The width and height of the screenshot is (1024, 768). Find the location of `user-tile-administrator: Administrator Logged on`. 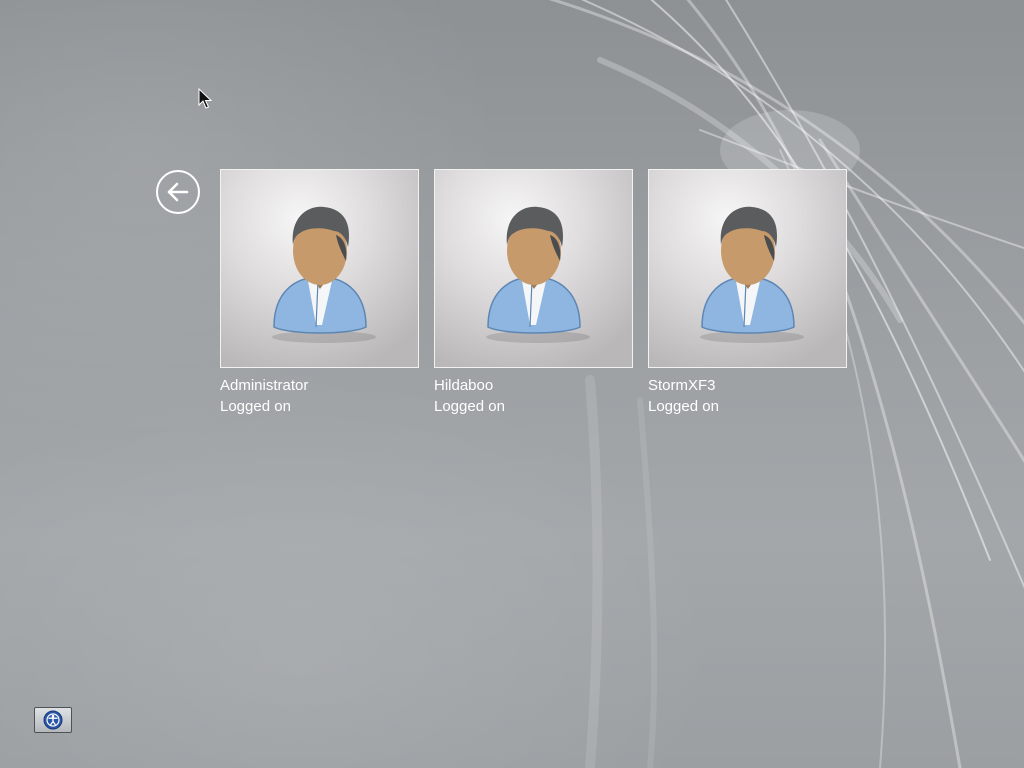

user-tile-administrator: Administrator Logged on is located at coordinates (319, 293).